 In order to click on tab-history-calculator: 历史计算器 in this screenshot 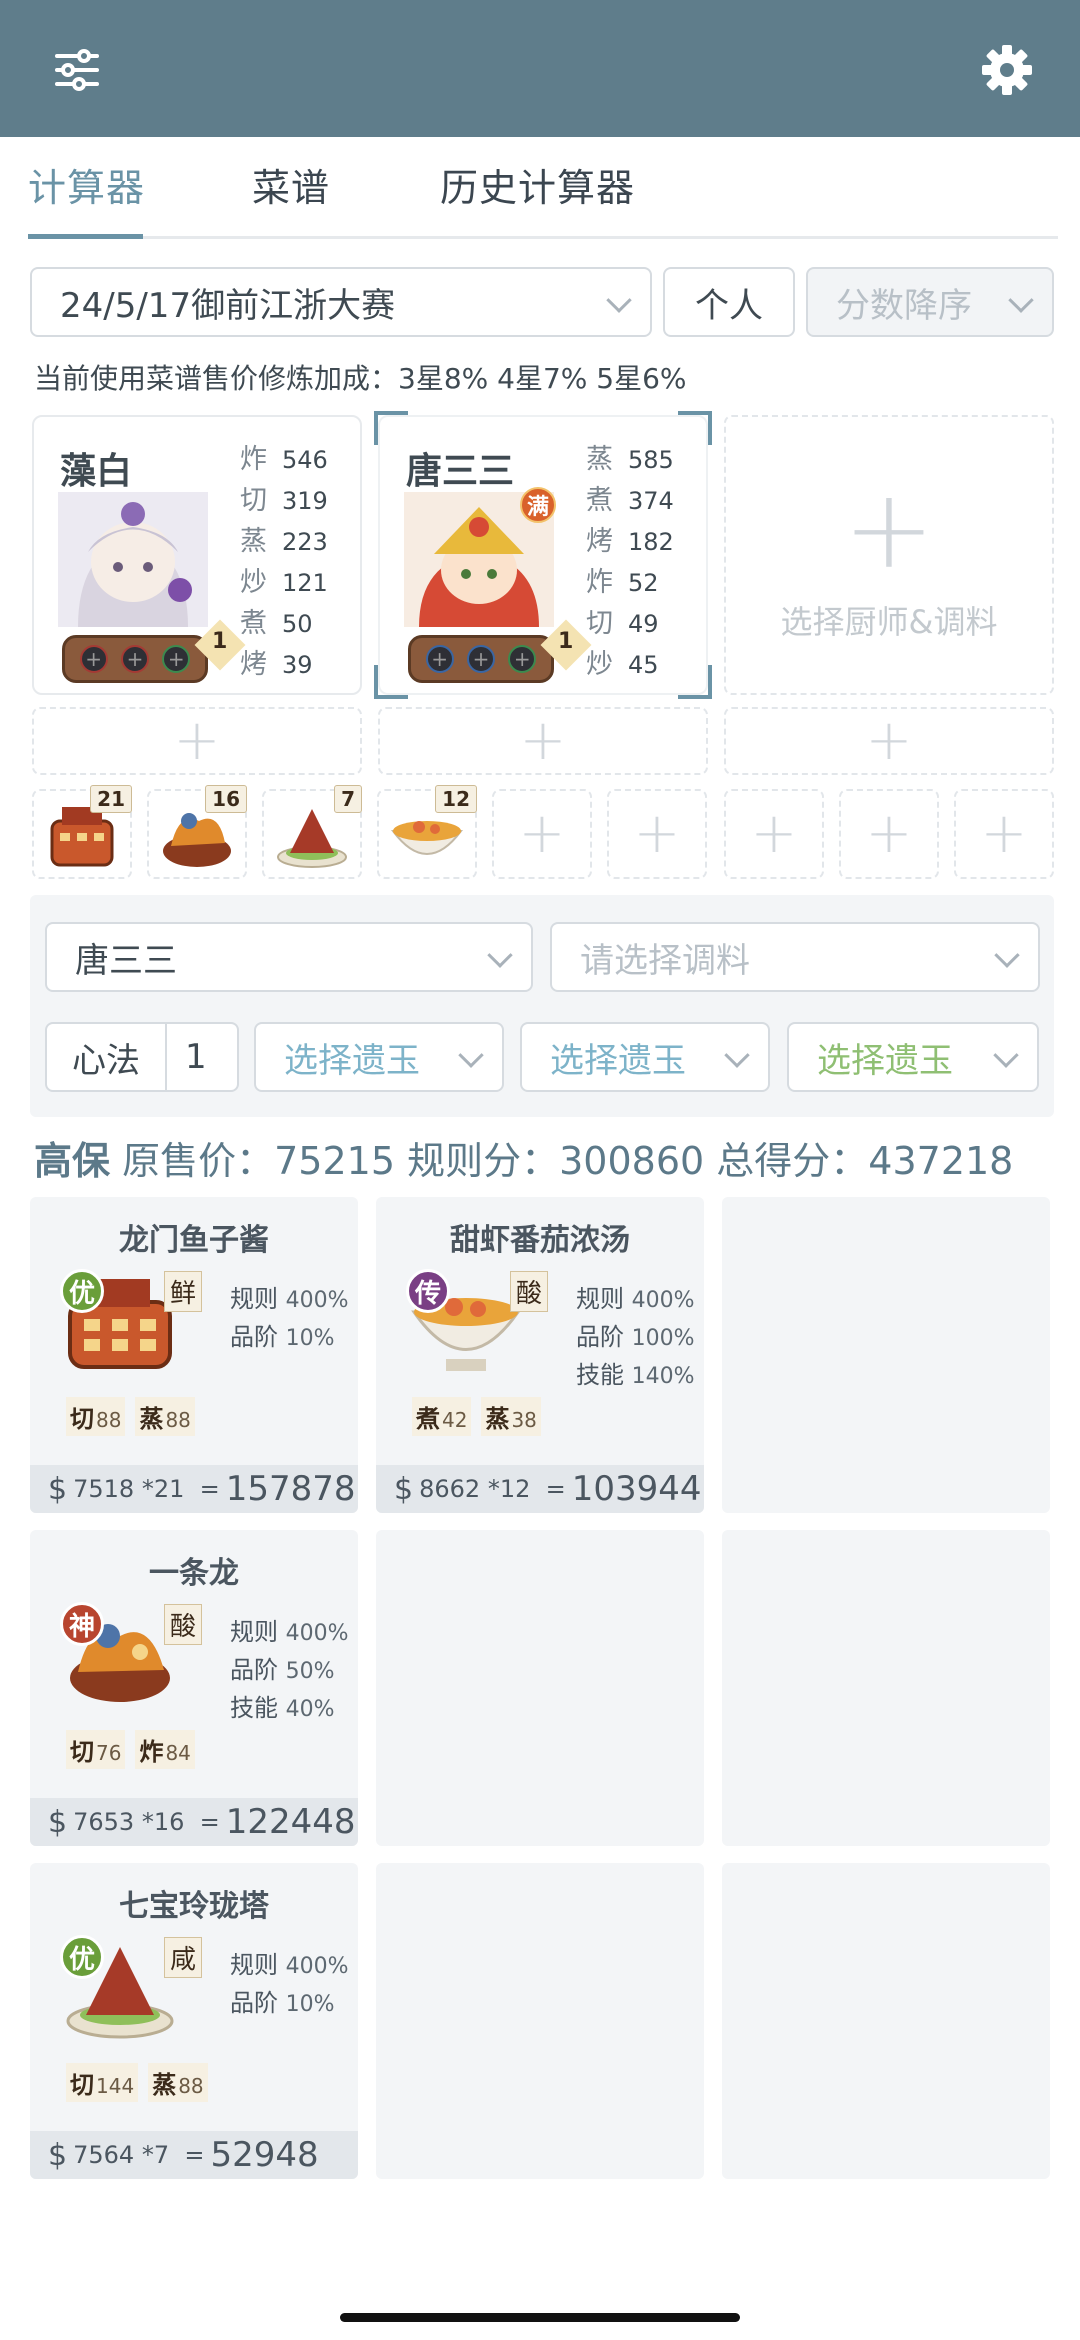, I will do `click(537, 184)`.